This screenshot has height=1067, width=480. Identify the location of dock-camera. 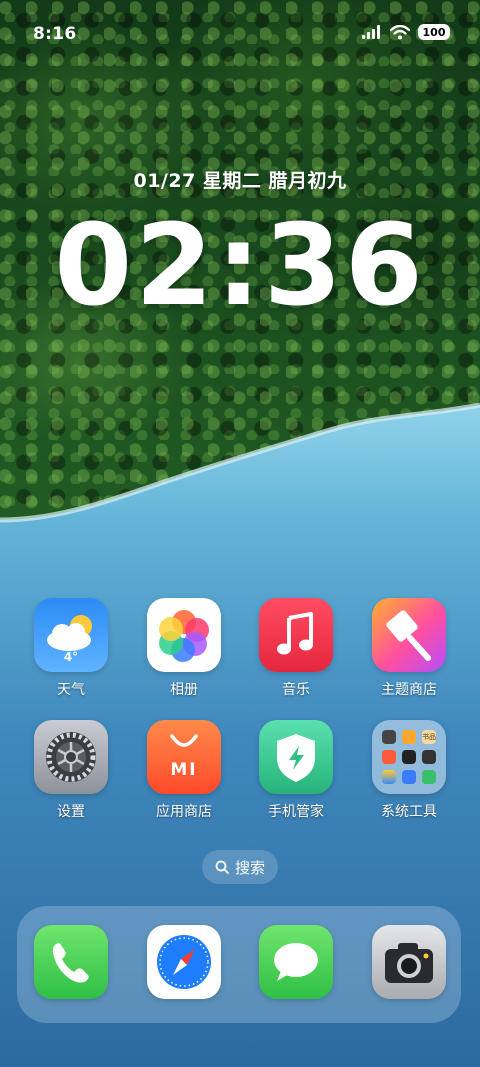
(409, 962).